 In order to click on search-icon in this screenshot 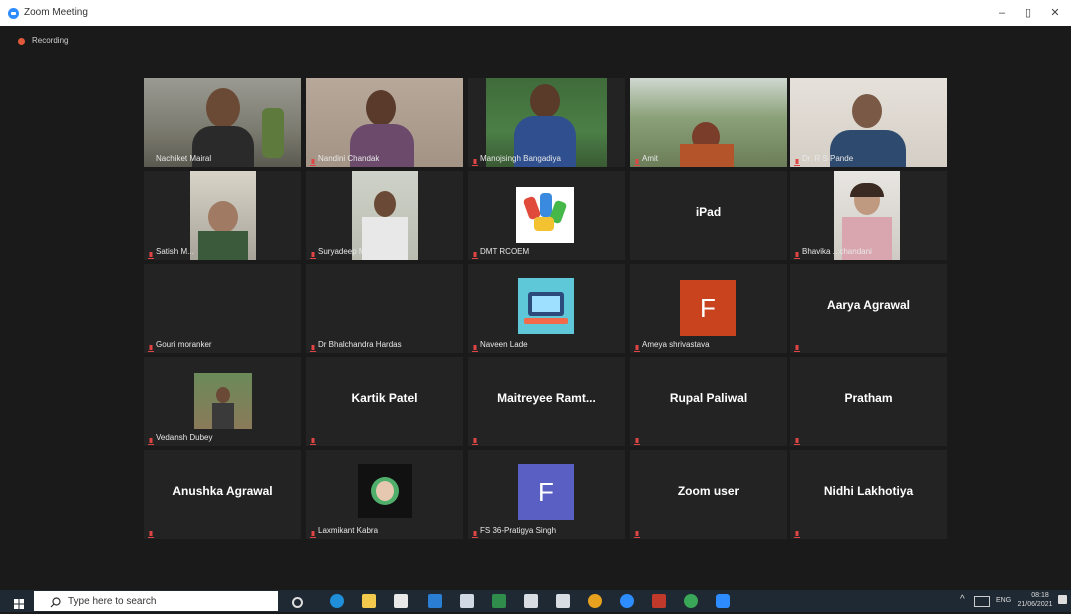, I will do `click(55, 604)`.